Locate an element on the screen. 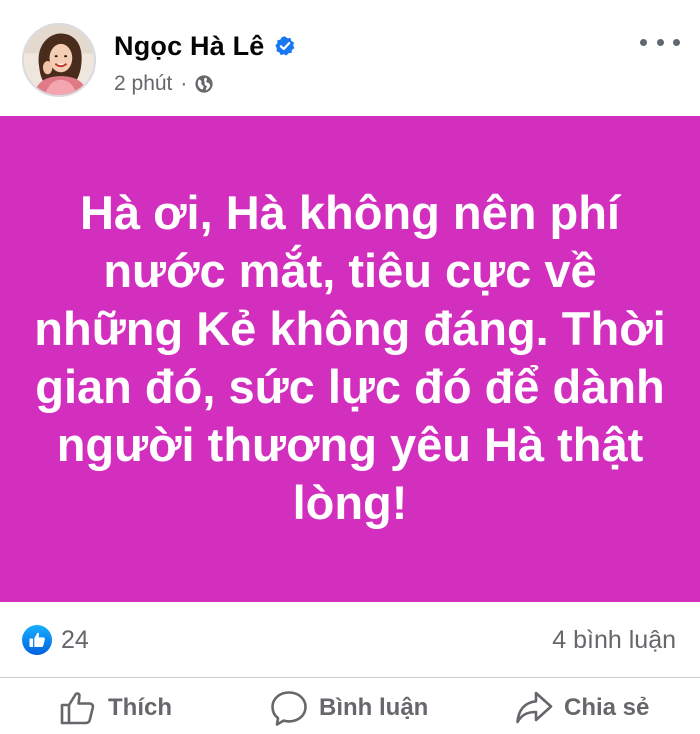 This screenshot has height=734, width=700. action-bar: Thích Bình luận Chia sẻ is located at coordinates (350, 706).